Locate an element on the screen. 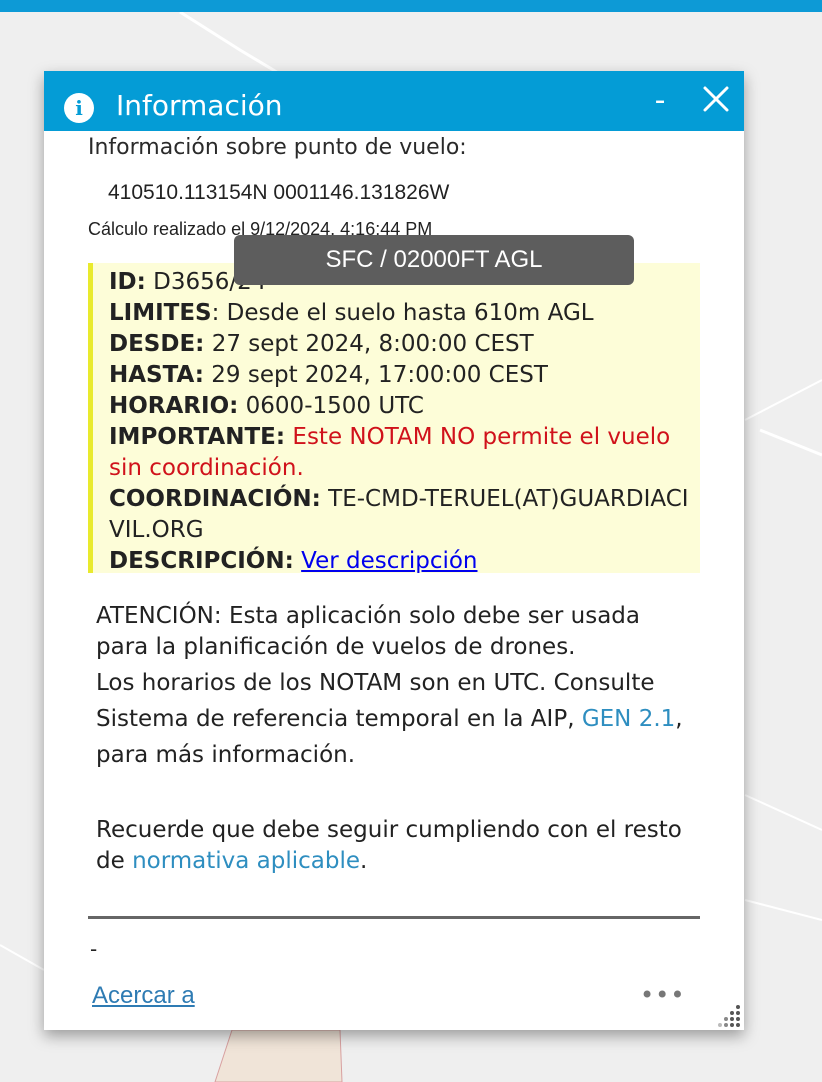 The width and height of the screenshot is (822, 1082). notam-desde-value: 27 sept 2024, 8:00:00 CEST is located at coordinates (372, 344).